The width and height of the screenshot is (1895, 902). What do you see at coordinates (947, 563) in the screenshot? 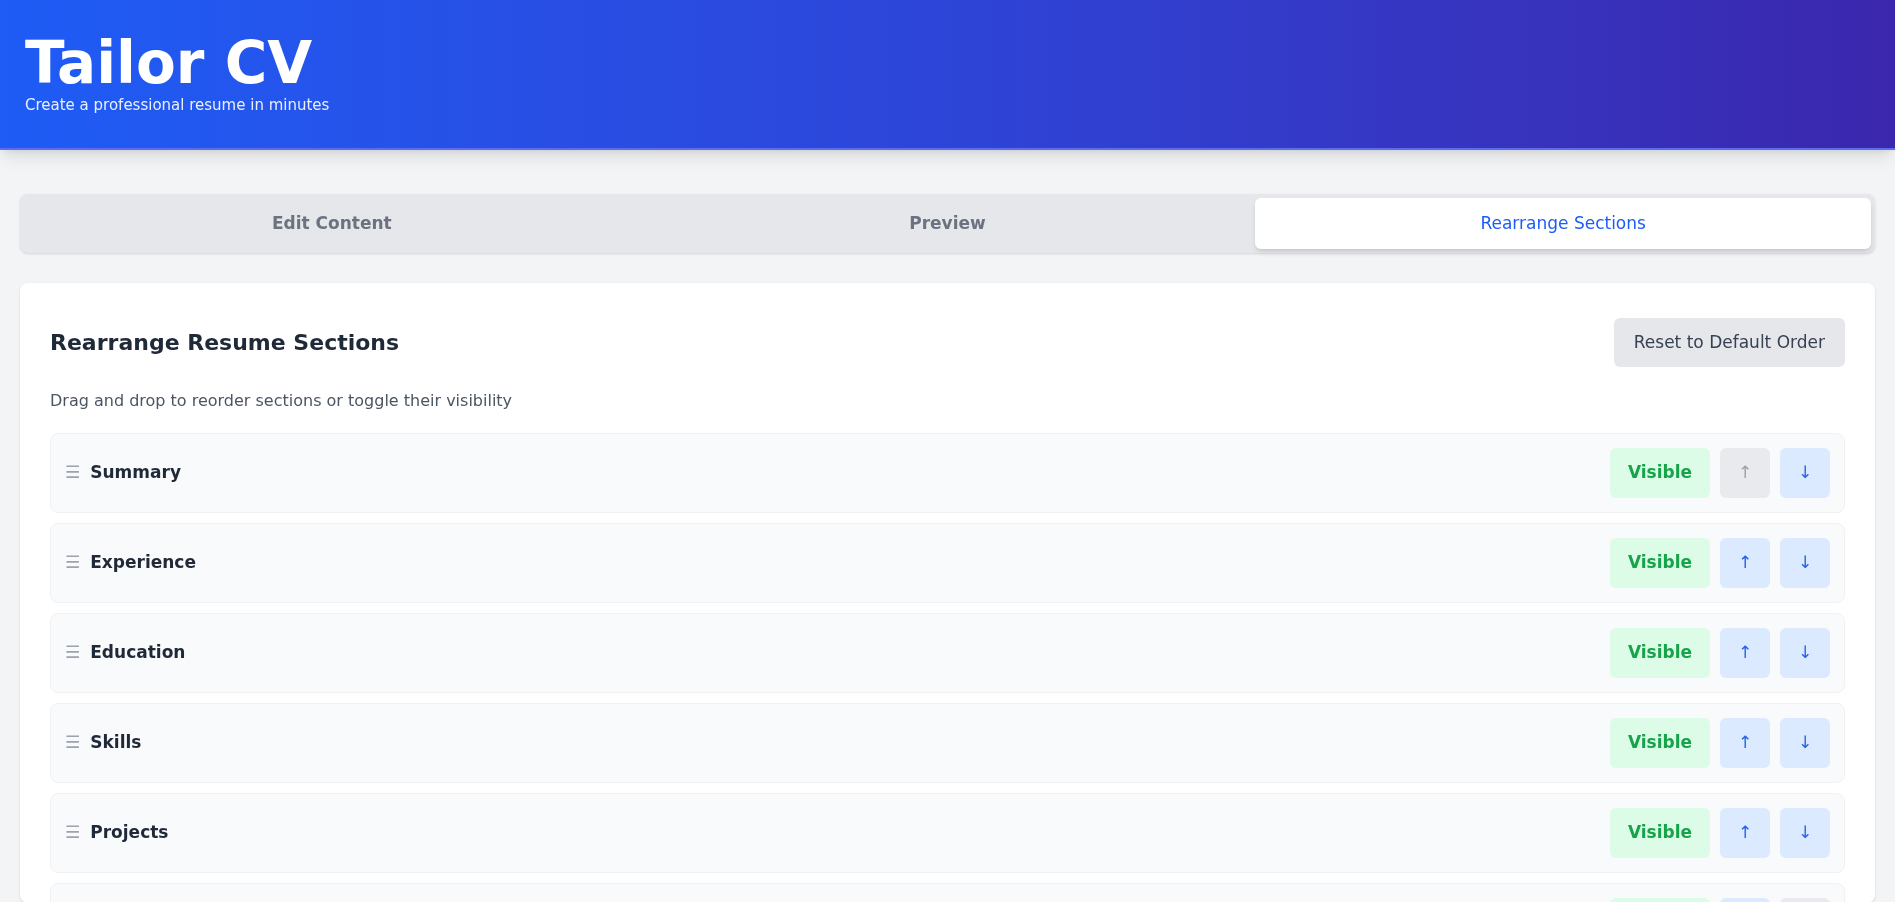
I see `section-row: ☰ Experience Visible ↑ ↓` at bounding box center [947, 563].